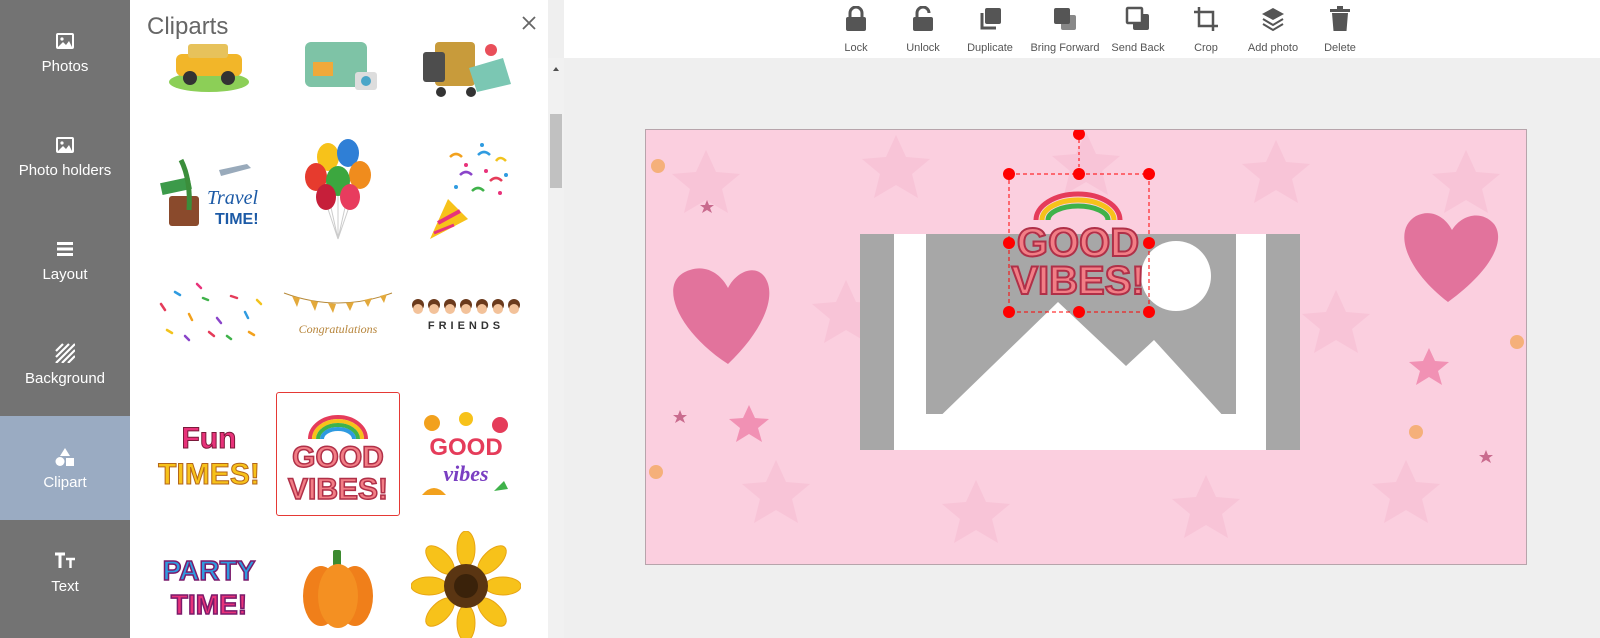 This screenshot has width=1600, height=638. I want to click on close-icon, so click(529, 23).